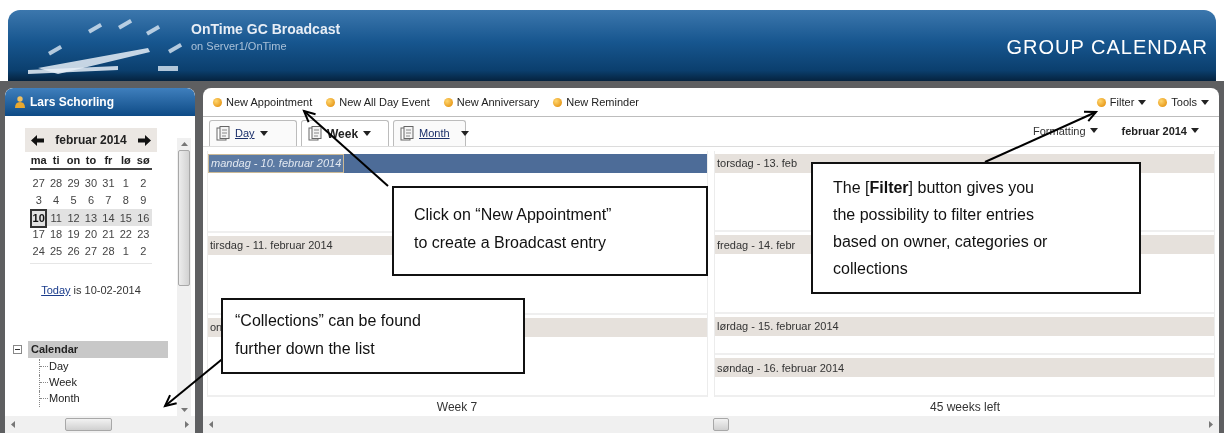 The width and height of the screenshot is (1224, 433). What do you see at coordinates (263, 102) in the screenshot?
I see `toolbar-button: New Appointment` at bounding box center [263, 102].